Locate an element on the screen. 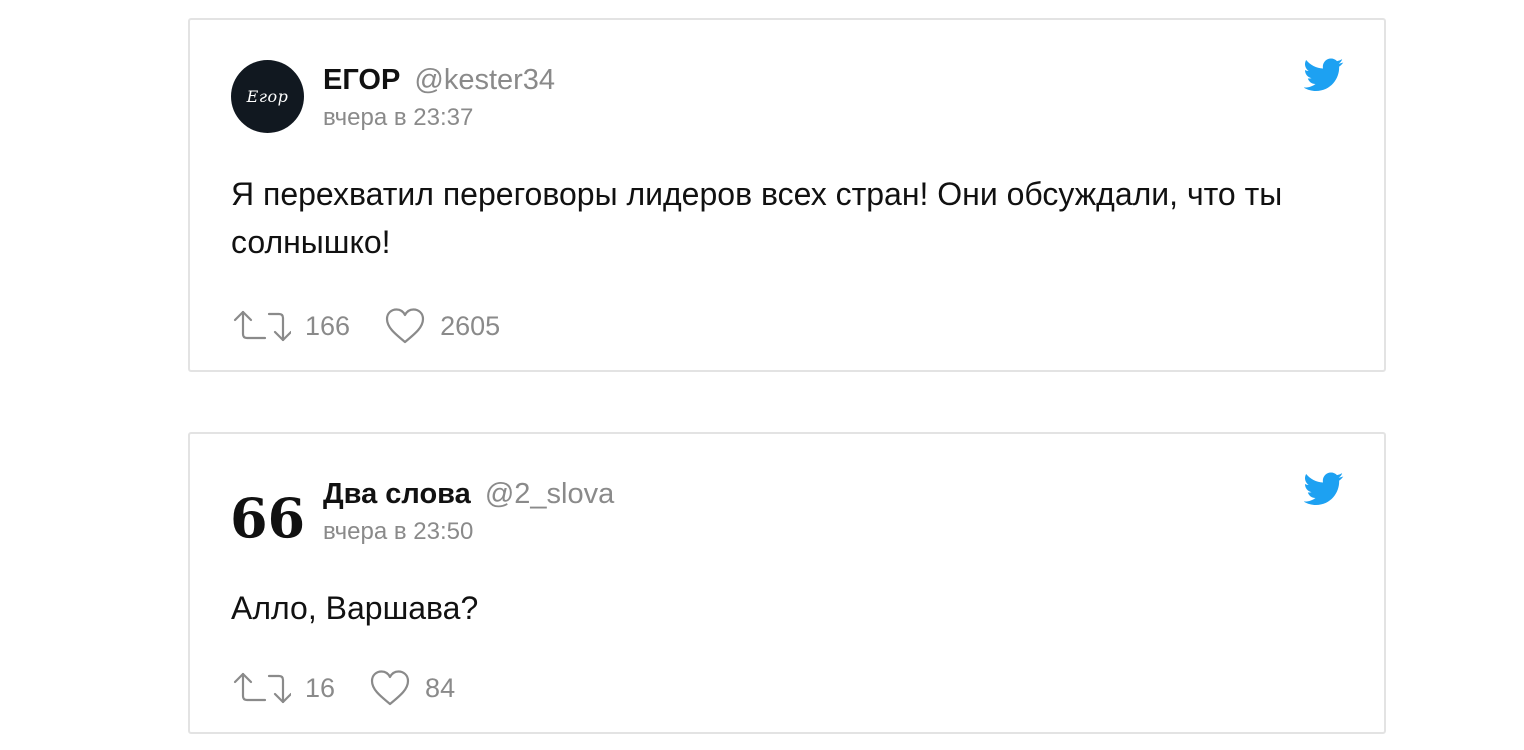 The width and height of the screenshot is (1524, 750). avatar-quote-text: 99 is located at coordinates (267, 516).